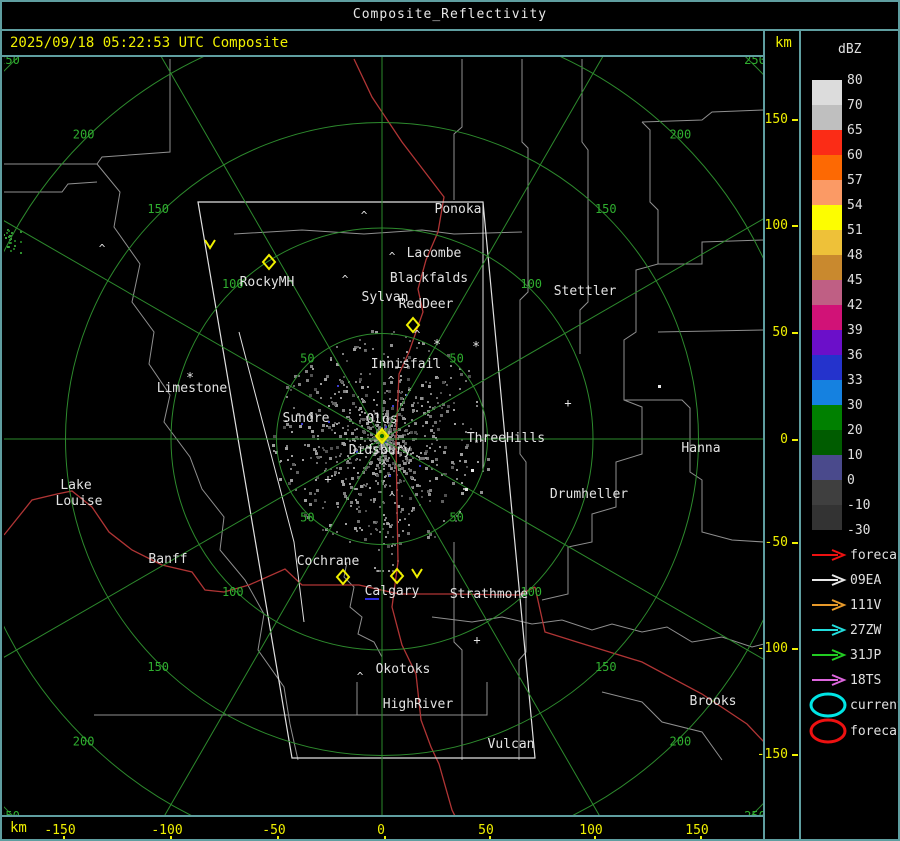 The image size is (900, 841). What do you see at coordinates (476, 640) in the screenshot?
I see `plus-marker: +` at bounding box center [476, 640].